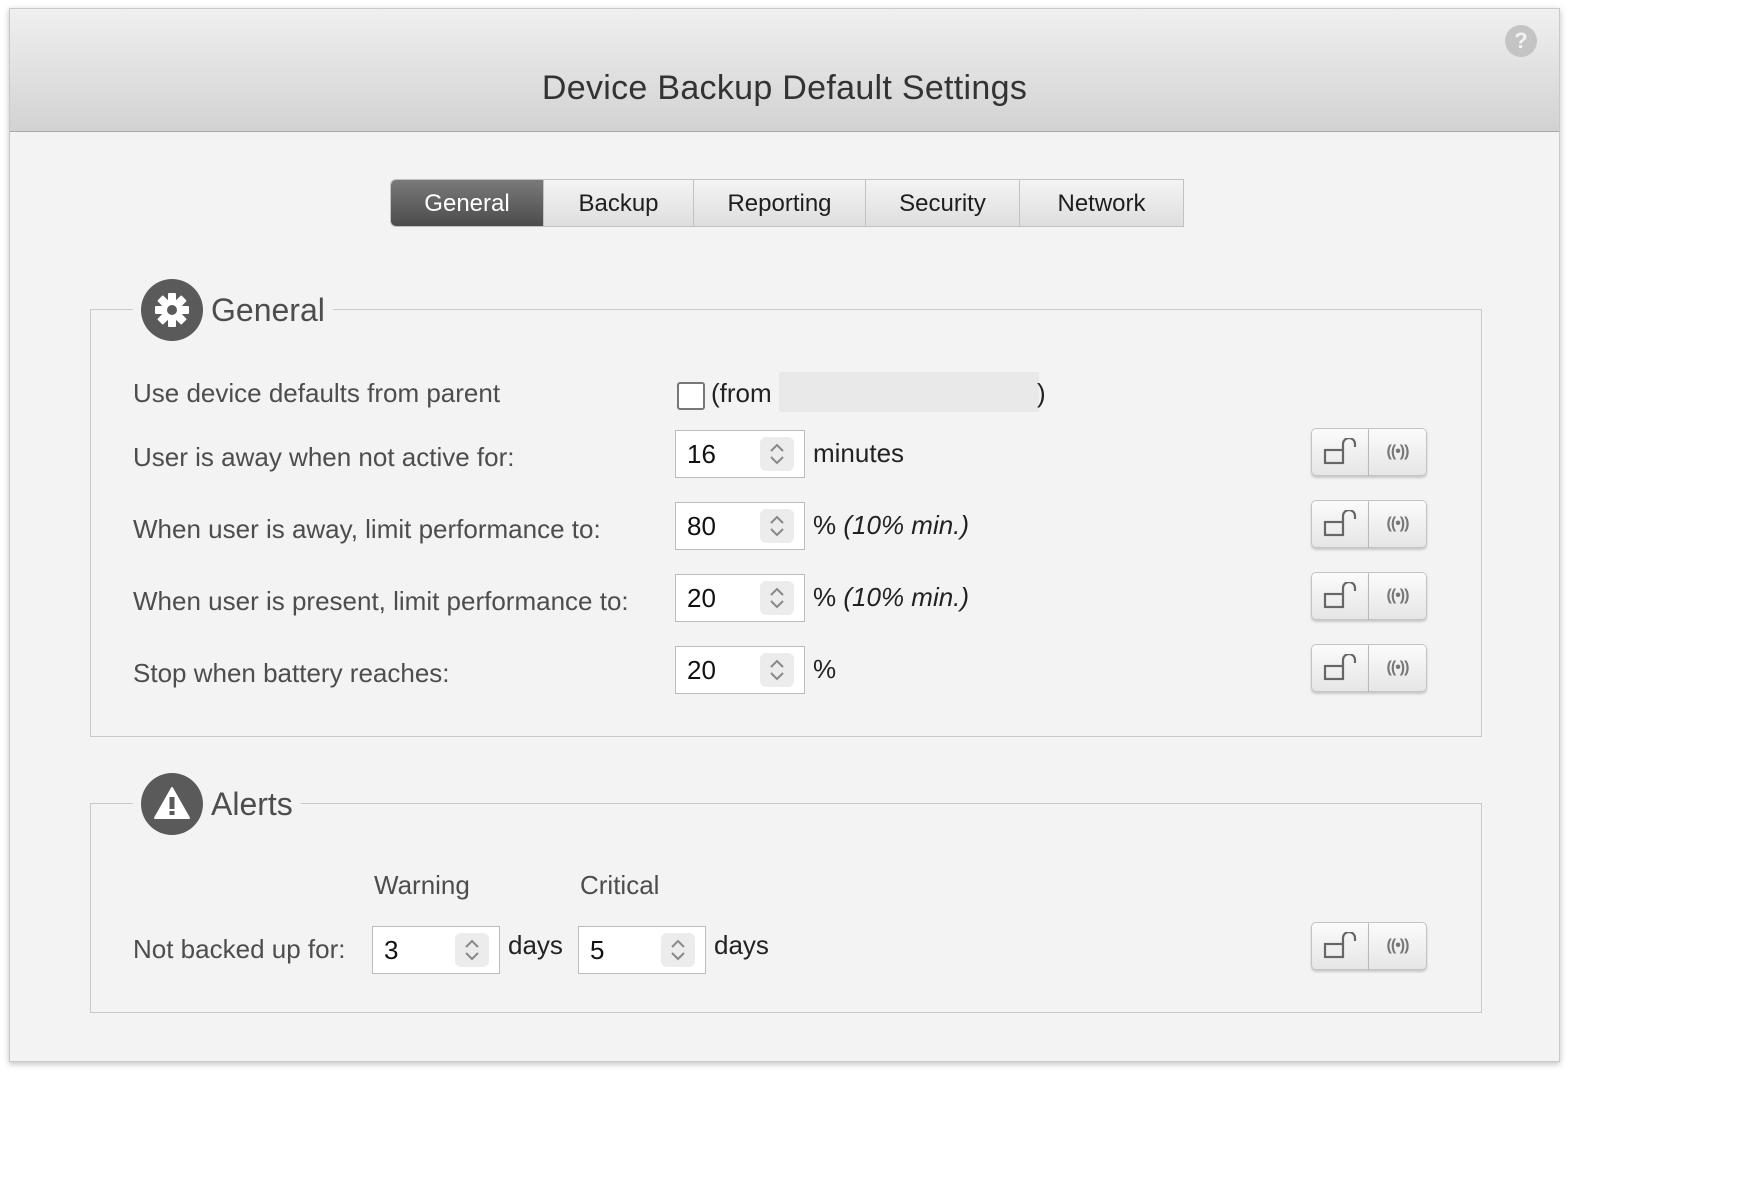  What do you see at coordinates (172, 804) in the screenshot?
I see `warning-icon` at bounding box center [172, 804].